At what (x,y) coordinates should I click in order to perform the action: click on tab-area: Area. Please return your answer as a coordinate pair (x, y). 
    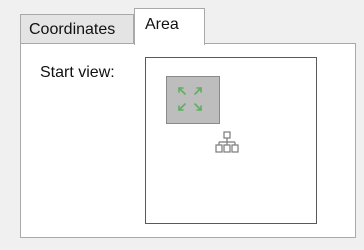
    Looking at the image, I should click on (169, 26).